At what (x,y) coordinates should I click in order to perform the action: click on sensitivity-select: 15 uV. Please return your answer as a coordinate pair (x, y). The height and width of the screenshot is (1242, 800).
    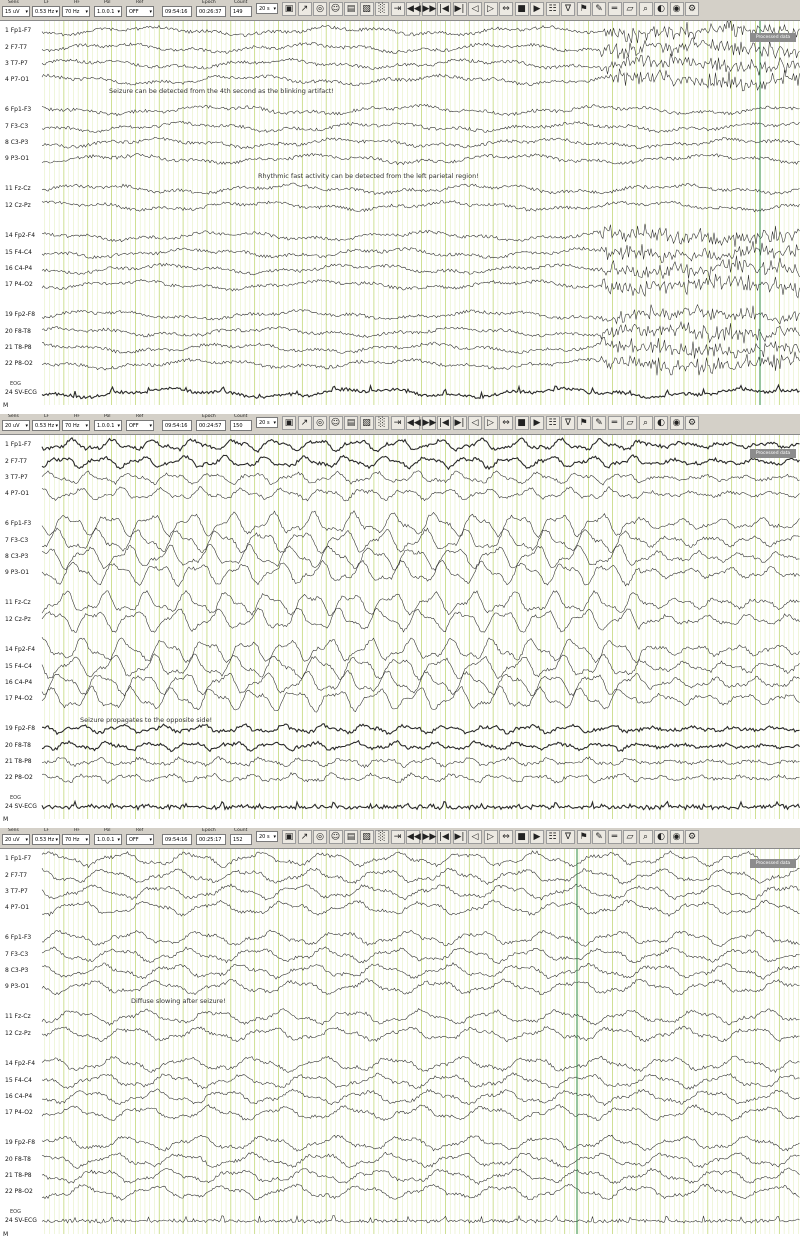
    Looking at the image, I should click on (16, 11).